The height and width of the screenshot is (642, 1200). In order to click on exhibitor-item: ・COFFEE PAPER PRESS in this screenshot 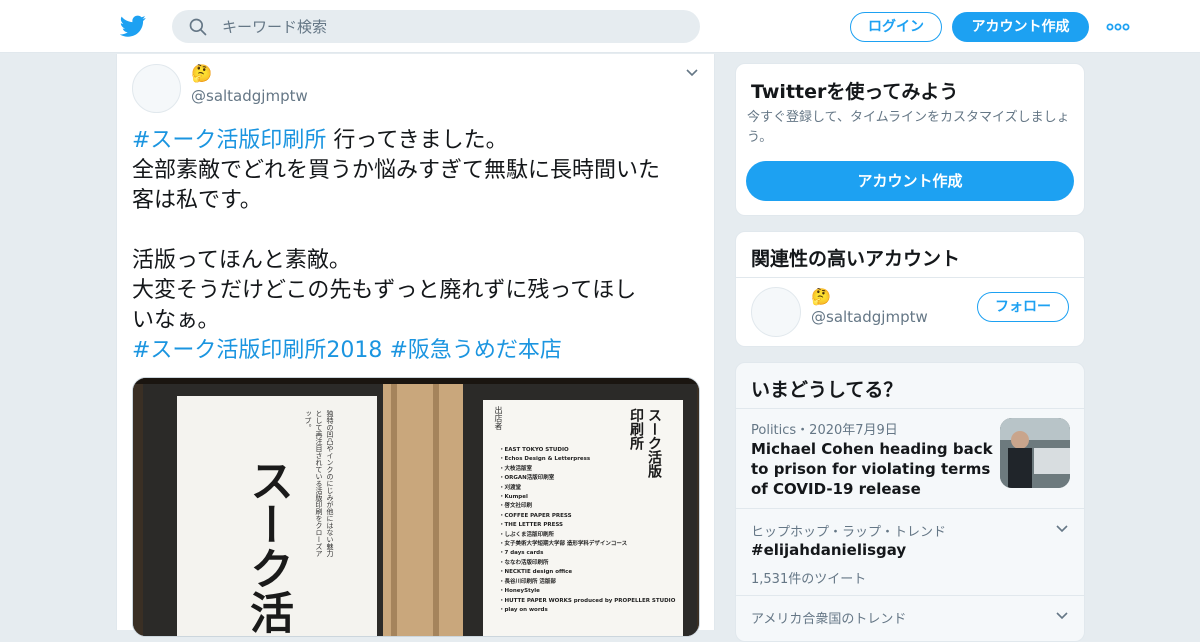, I will do `click(535, 515)`.